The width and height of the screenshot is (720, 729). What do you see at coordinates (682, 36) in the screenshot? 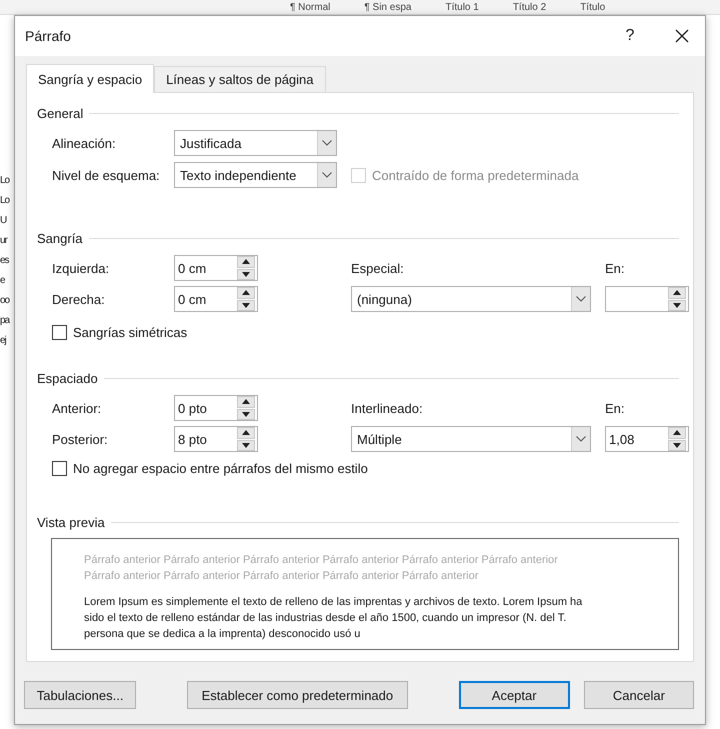
I see `close-icon` at bounding box center [682, 36].